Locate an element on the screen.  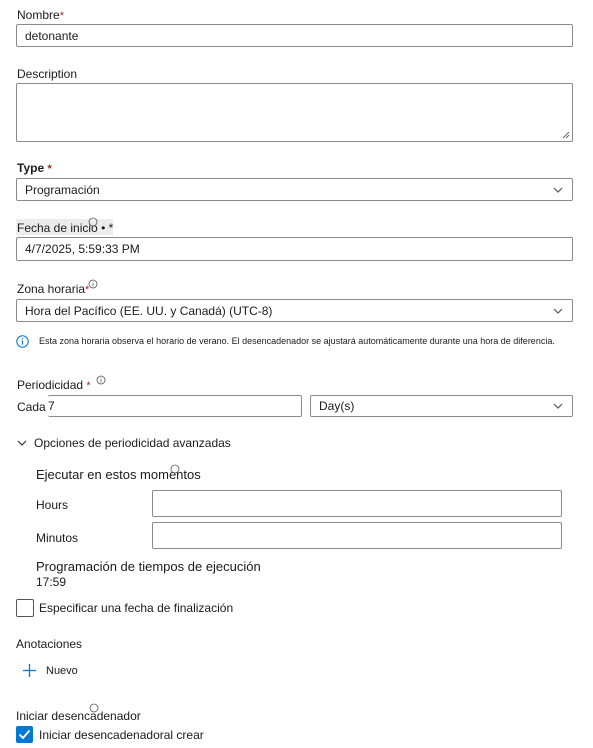
advanced-options-label: Opciones de periodicidad avanzadas is located at coordinates (132, 443).